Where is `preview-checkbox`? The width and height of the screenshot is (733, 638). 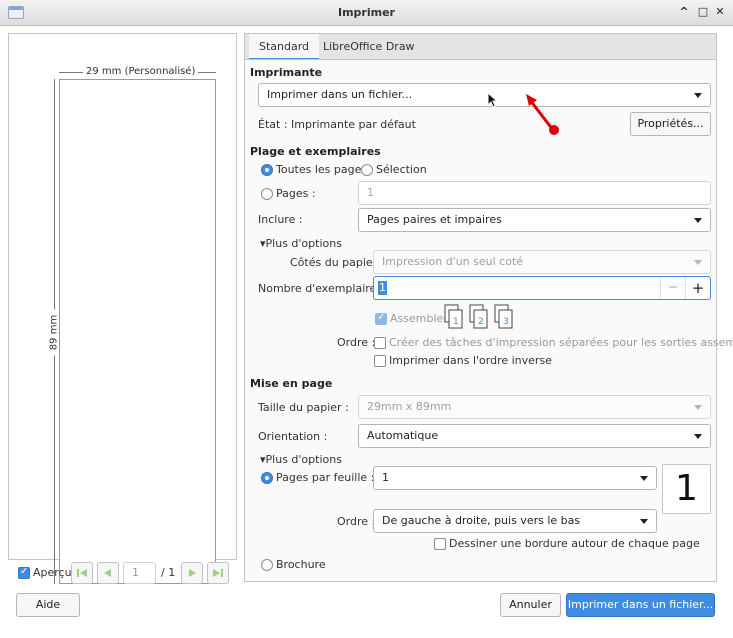 preview-checkbox is located at coordinates (24, 572).